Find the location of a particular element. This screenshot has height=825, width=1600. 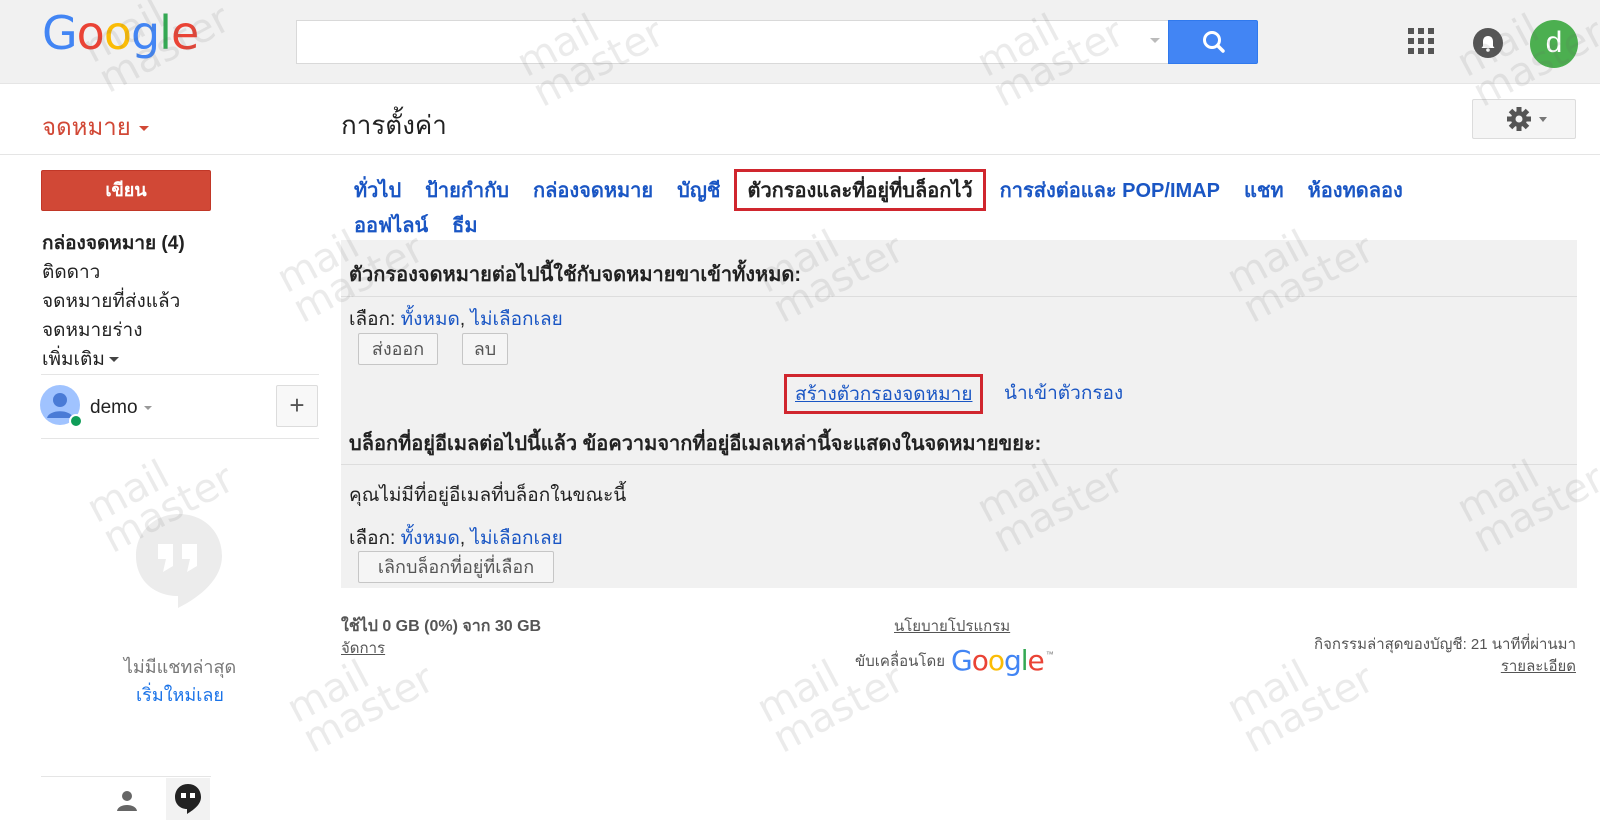

powered-by: ขับเคลื่อนโดย Google ™ is located at coordinates (954, 660).